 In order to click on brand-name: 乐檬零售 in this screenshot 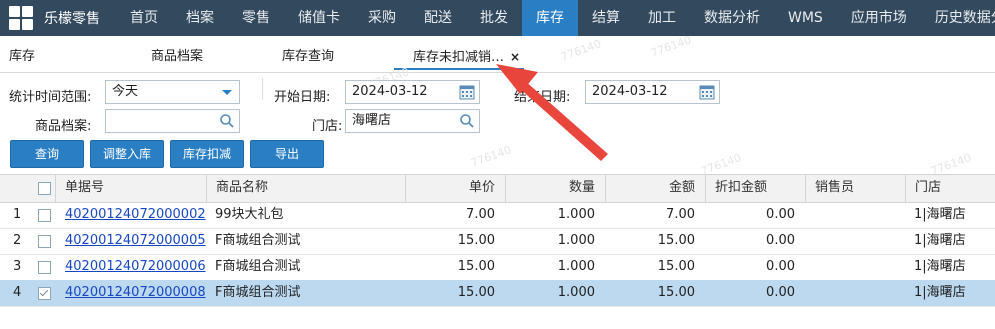, I will do `click(72, 19)`.